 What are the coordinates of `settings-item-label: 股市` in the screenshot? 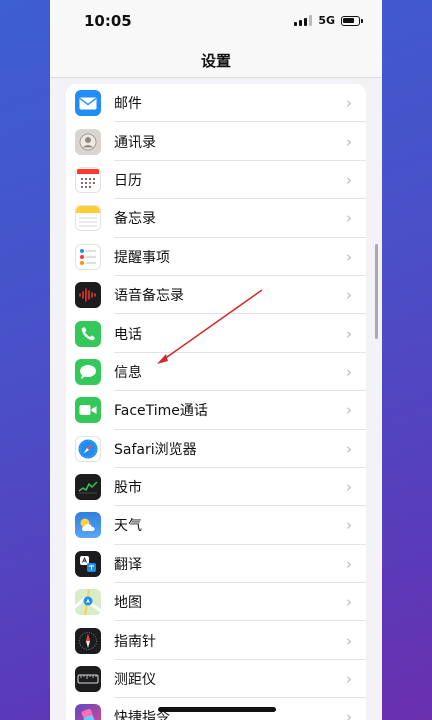 It's located at (128, 488).